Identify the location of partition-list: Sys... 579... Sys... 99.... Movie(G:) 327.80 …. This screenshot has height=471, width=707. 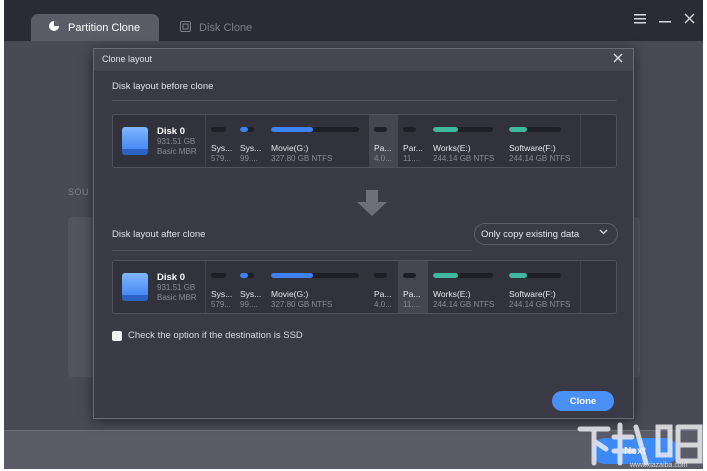
(392, 287).